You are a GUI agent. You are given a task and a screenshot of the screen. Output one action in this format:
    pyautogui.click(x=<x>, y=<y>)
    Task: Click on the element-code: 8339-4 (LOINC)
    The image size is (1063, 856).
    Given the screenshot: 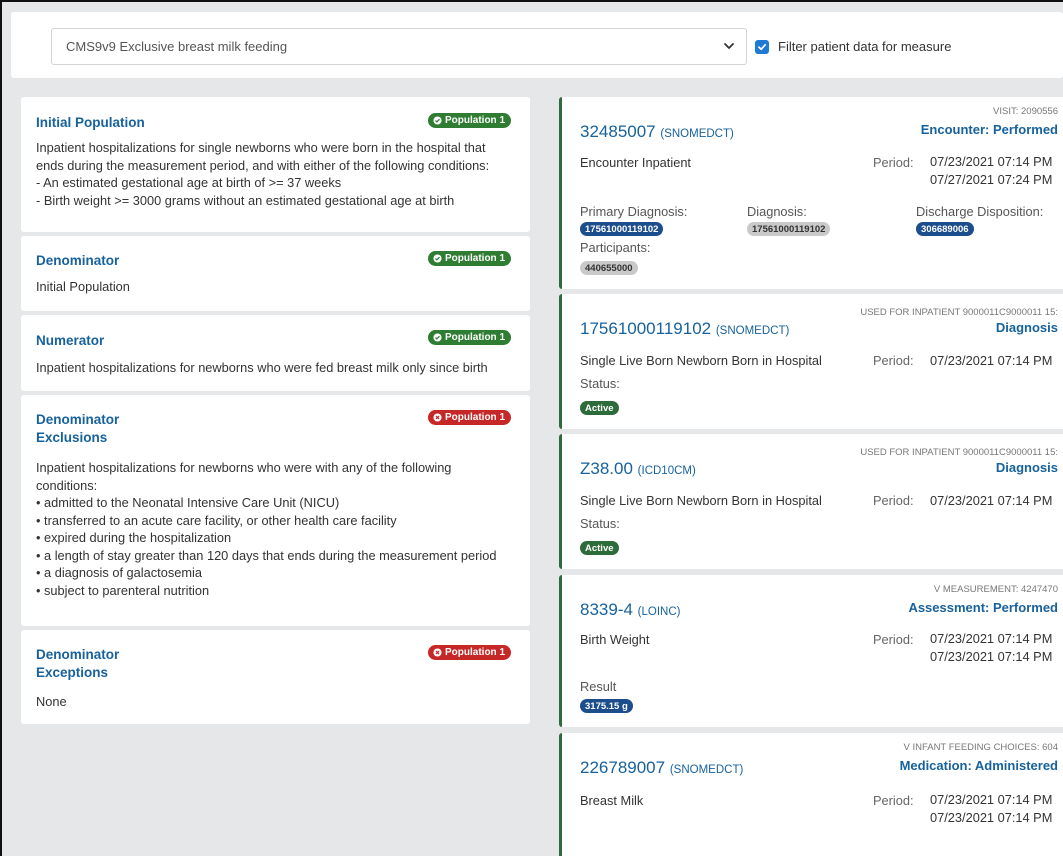 What is the action you would take?
    pyautogui.click(x=630, y=610)
    